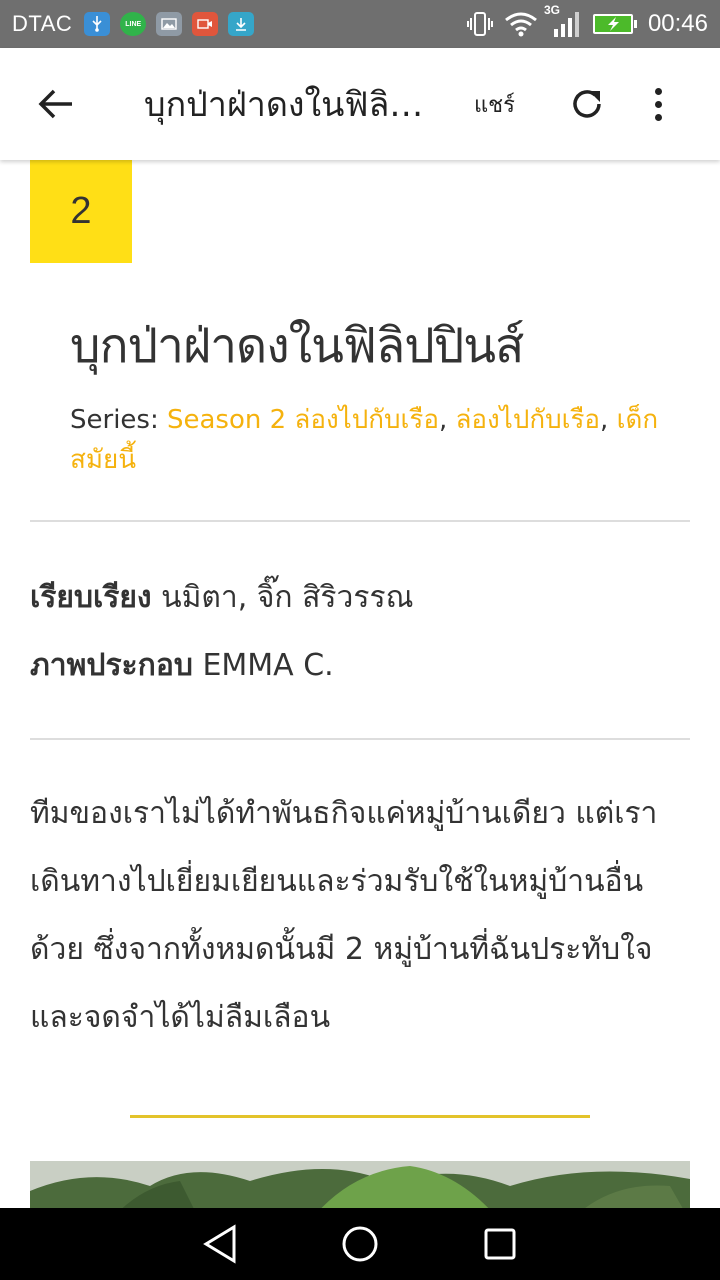 The image size is (720, 1280). Describe the element at coordinates (479, 24) in the screenshot. I see `vibrate-icon` at that location.